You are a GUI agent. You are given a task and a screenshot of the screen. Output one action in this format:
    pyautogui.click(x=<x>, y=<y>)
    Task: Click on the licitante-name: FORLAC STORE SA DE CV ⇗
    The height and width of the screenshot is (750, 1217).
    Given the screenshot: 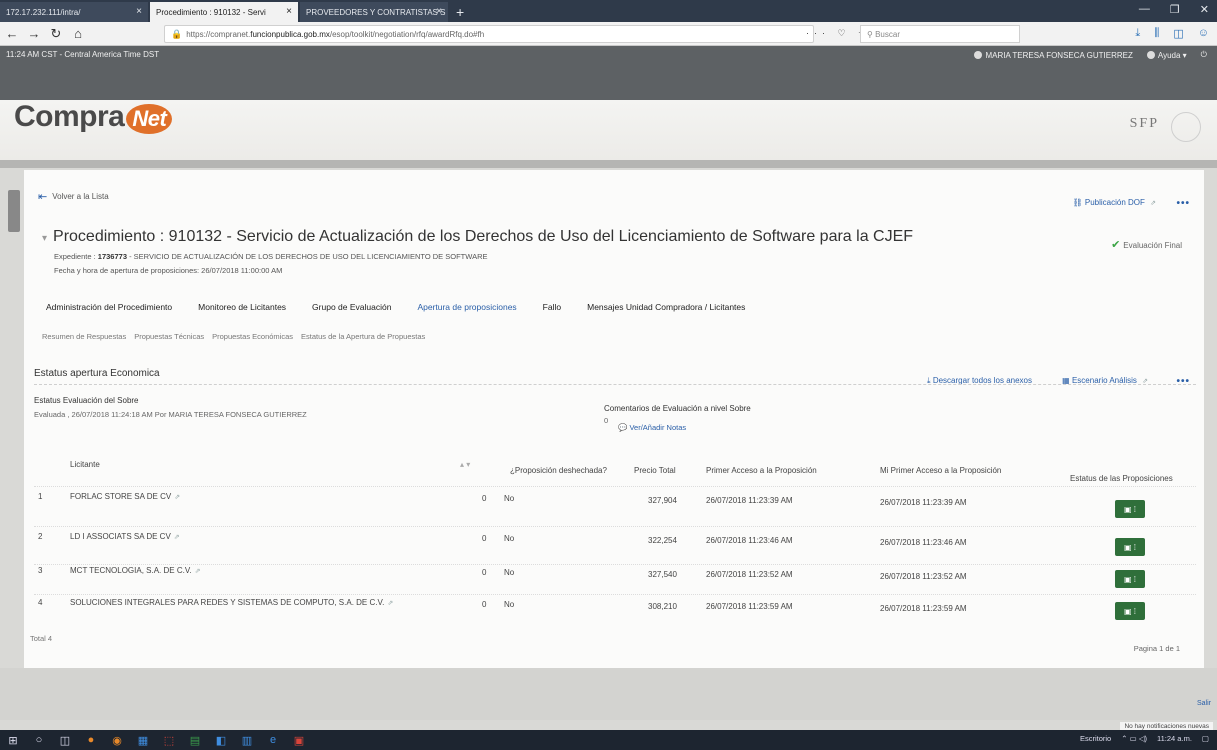 What is the action you would take?
    pyautogui.click(x=125, y=496)
    